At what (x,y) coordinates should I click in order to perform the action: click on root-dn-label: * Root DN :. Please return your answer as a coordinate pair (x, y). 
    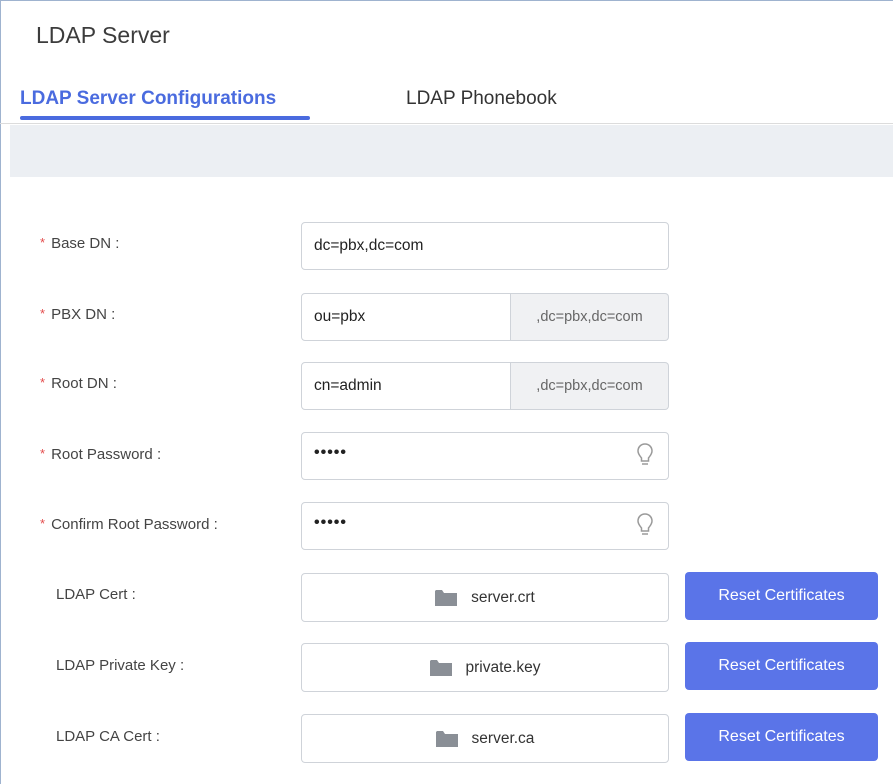
    Looking at the image, I should click on (78, 383).